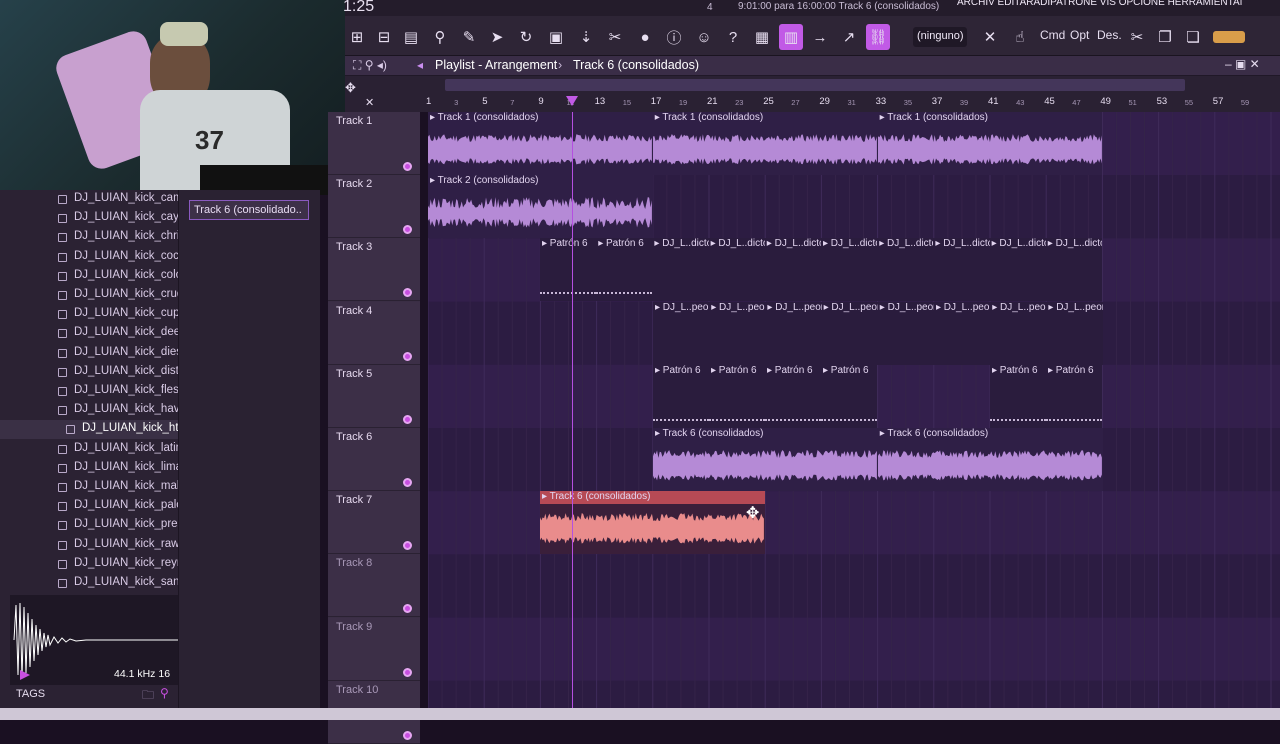  I want to click on browser-item: DJ_LUIAN_kick_deep, so click(93, 333).